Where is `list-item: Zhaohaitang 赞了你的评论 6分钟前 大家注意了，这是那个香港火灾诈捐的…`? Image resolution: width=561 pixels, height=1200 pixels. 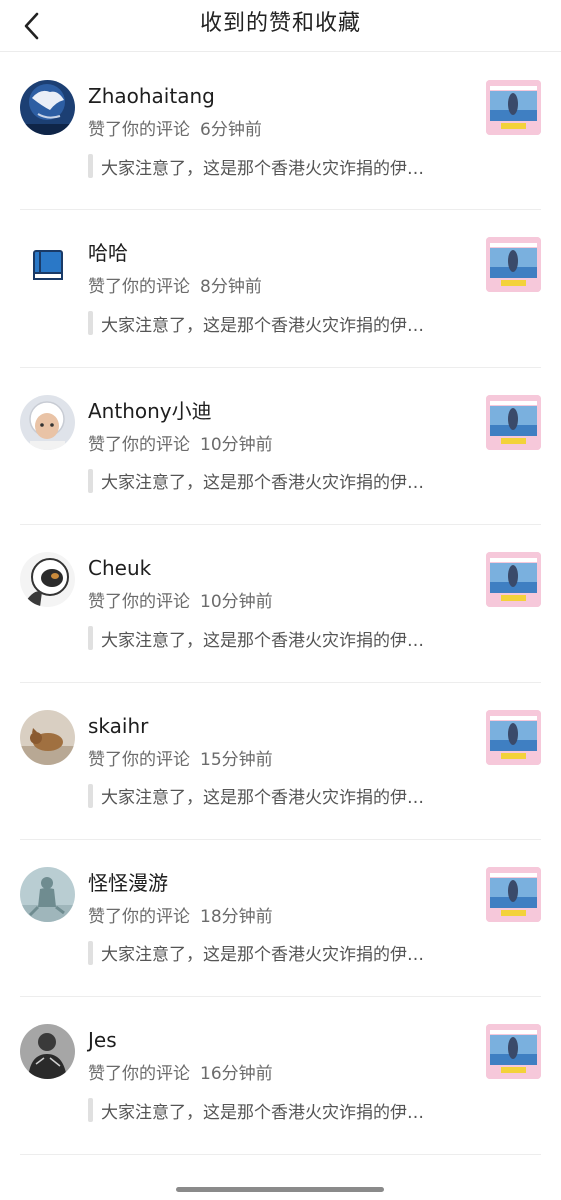 list-item: Zhaohaitang 赞了你的评论 6分钟前 大家注意了，这是那个香港火灾诈捐的… is located at coordinates (280, 132).